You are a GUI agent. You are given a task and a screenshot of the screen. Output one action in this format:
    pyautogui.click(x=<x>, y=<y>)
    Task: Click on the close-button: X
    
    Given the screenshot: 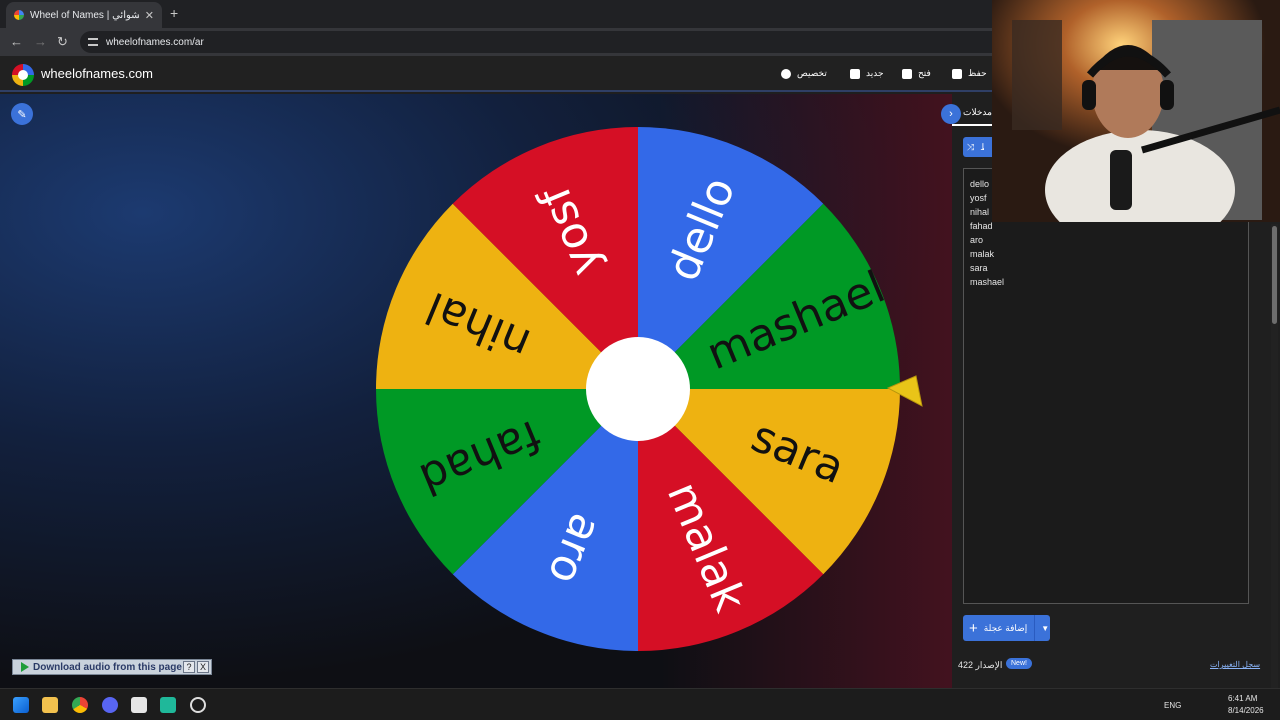 What is the action you would take?
    pyautogui.click(x=203, y=667)
    